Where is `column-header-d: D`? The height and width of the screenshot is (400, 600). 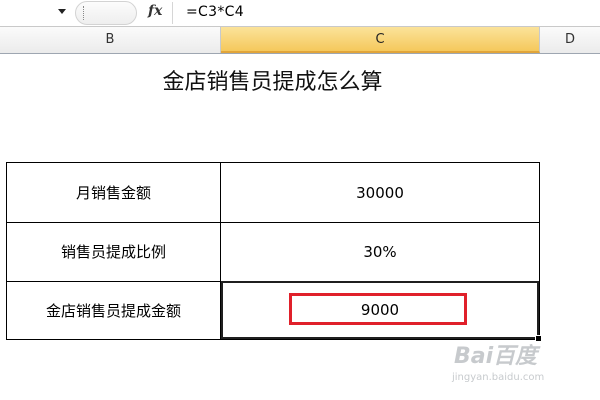 column-header-d: D is located at coordinates (570, 40).